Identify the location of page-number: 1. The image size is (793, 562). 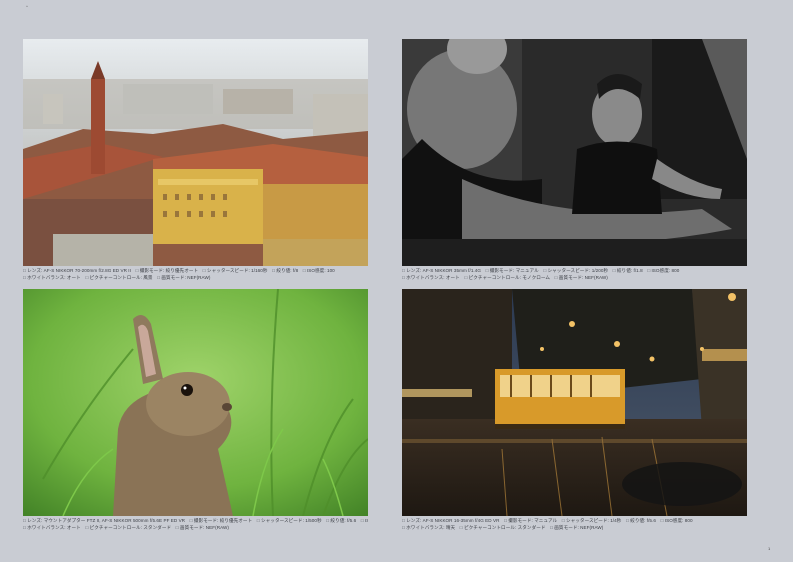
(769, 548).